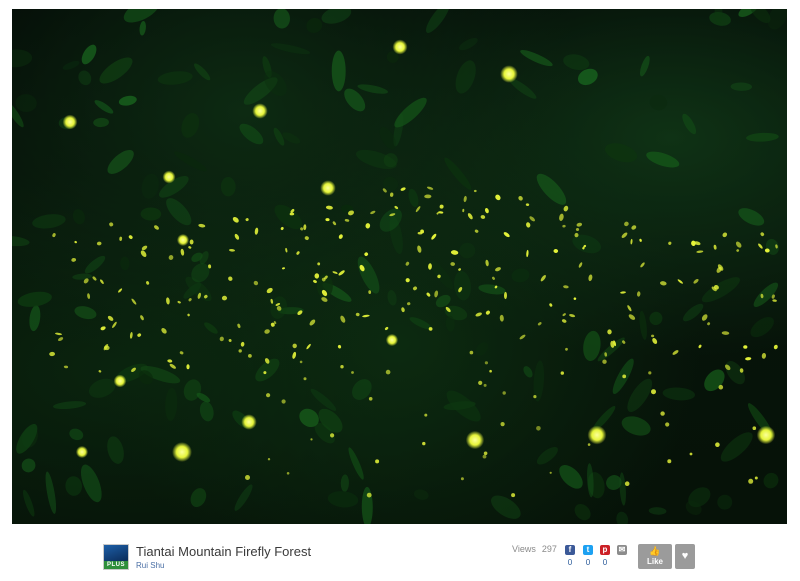  Describe the element at coordinates (588, 558) in the screenshot. I see `share-twitter: t 0` at that location.